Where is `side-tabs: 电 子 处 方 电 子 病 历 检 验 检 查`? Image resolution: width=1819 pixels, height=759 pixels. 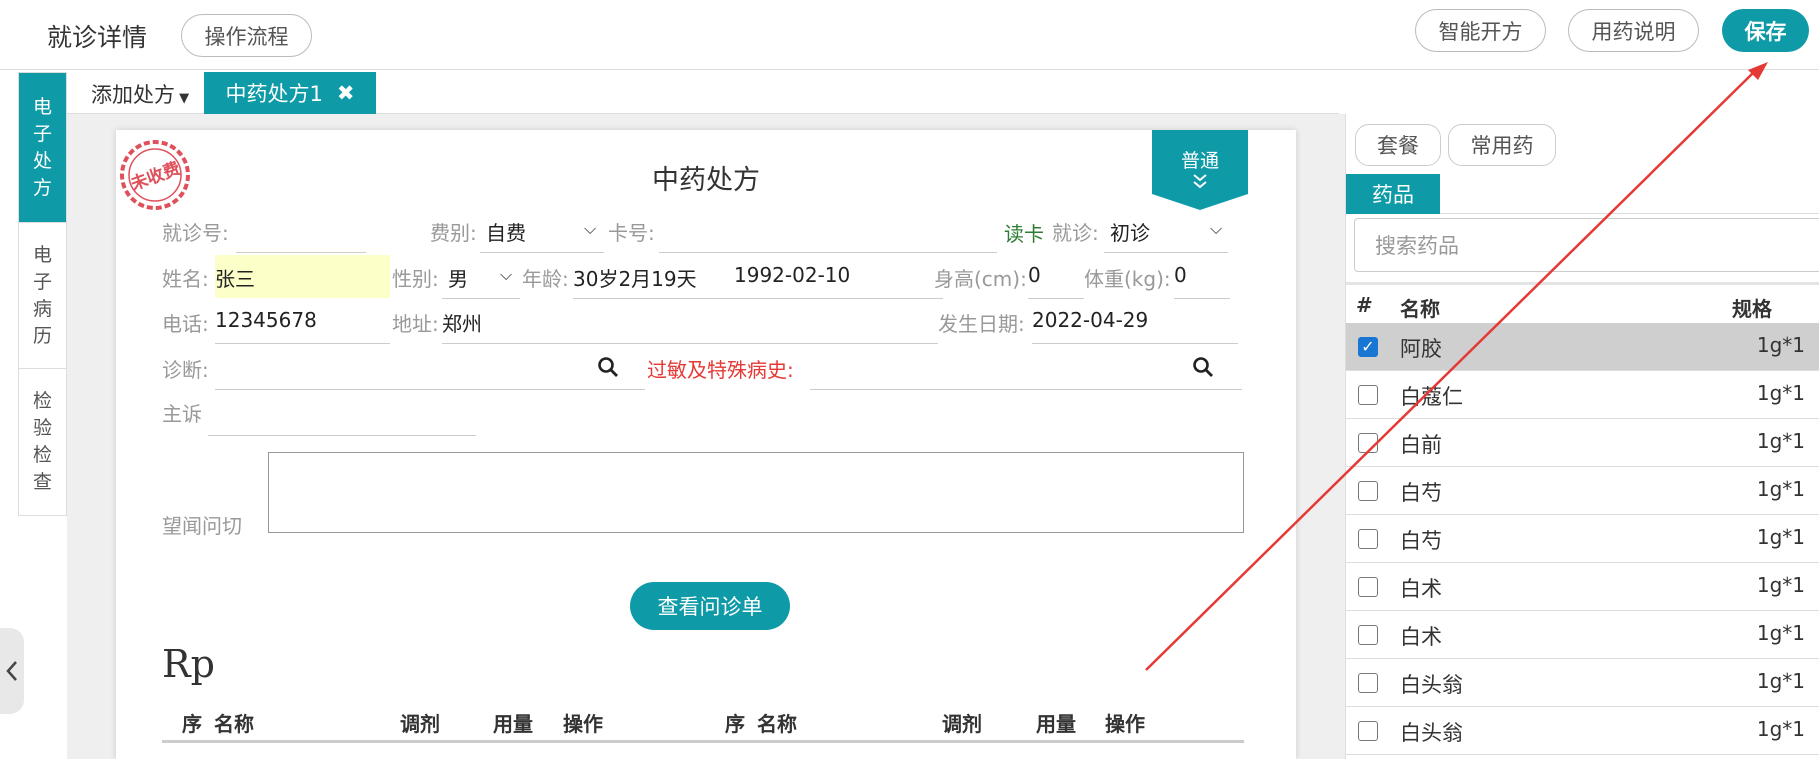
side-tabs: 电 子 处 方 电 子 病 历 检 验 检 查 is located at coordinates (42, 294).